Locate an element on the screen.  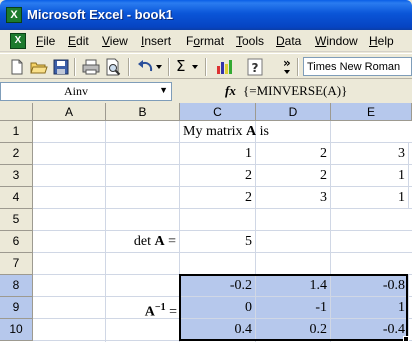
cell-c2: 1 is located at coordinates (218, 154).